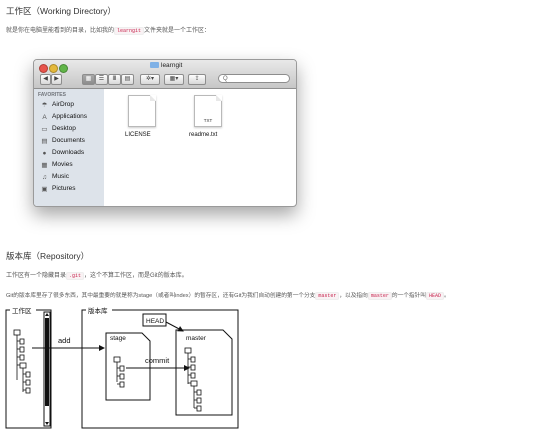 The height and width of the screenshot is (432, 554). I want to click on master-label: master, so click(196, 338).